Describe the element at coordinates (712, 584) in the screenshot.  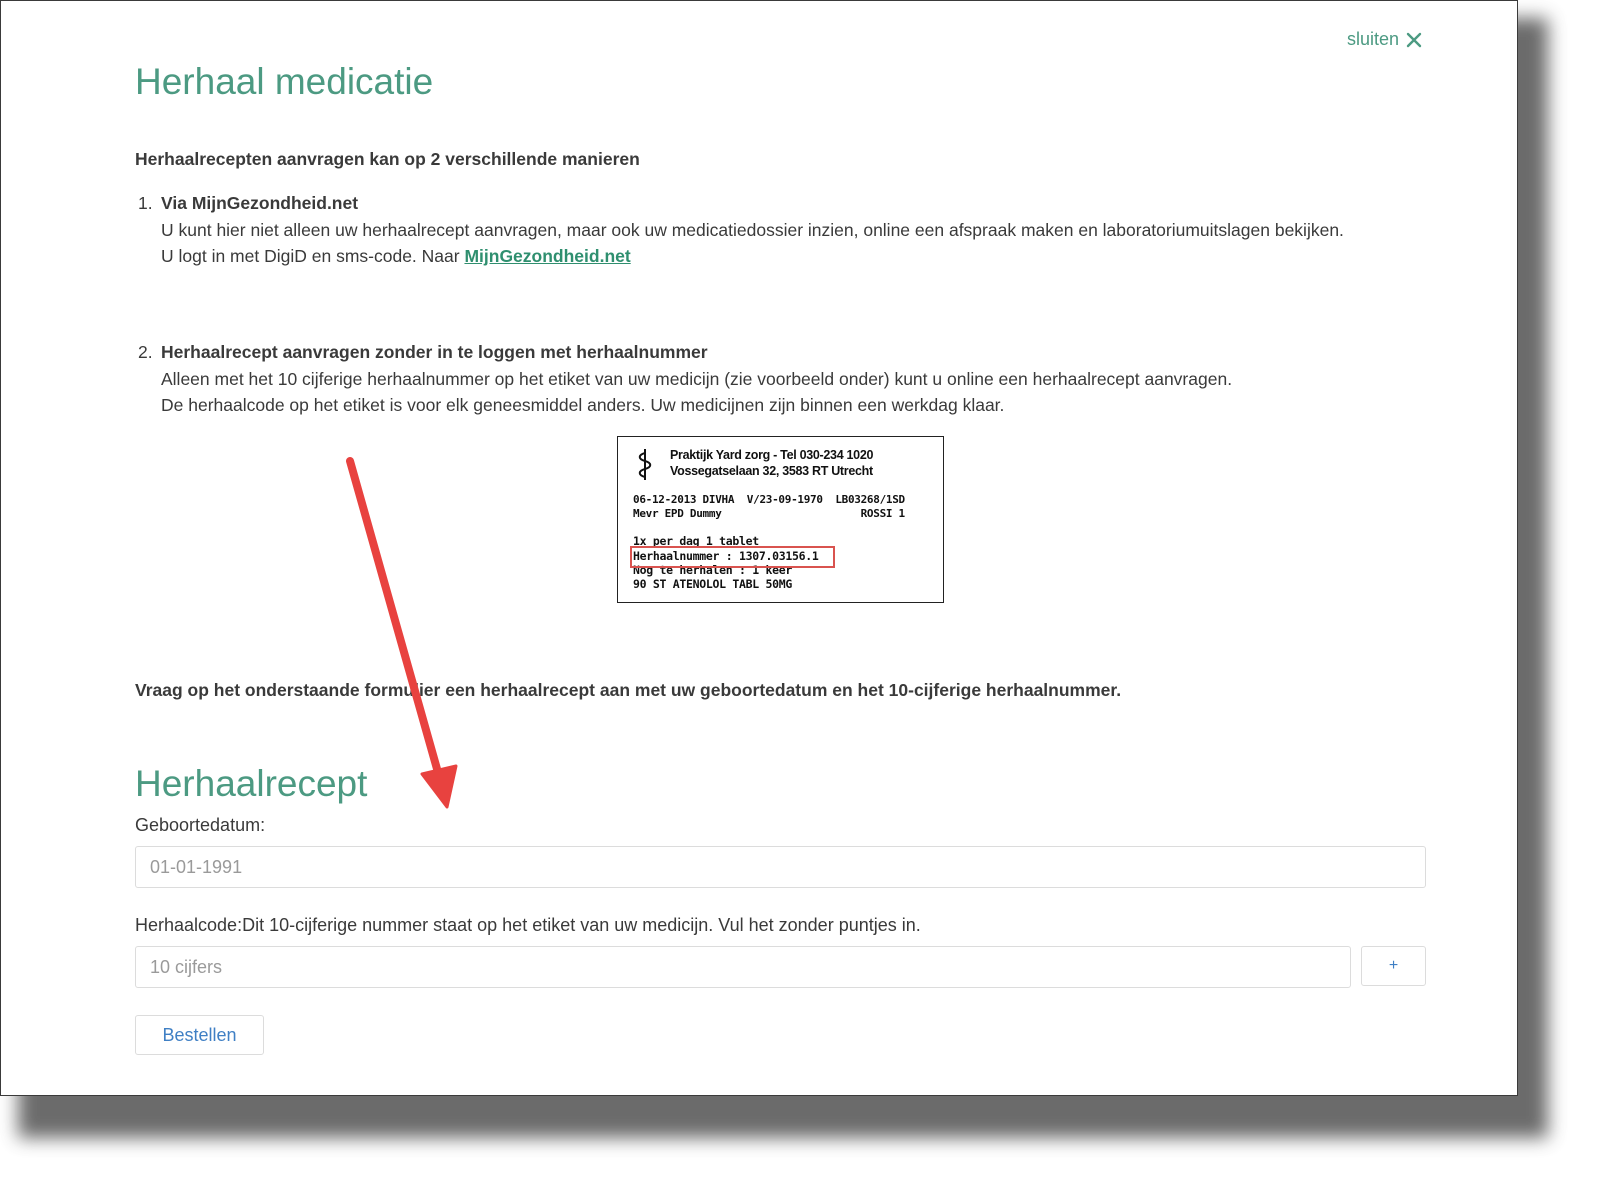
I see `label-line-medicine: 90 ST ATENOLOL TABL 50MG` at that location.